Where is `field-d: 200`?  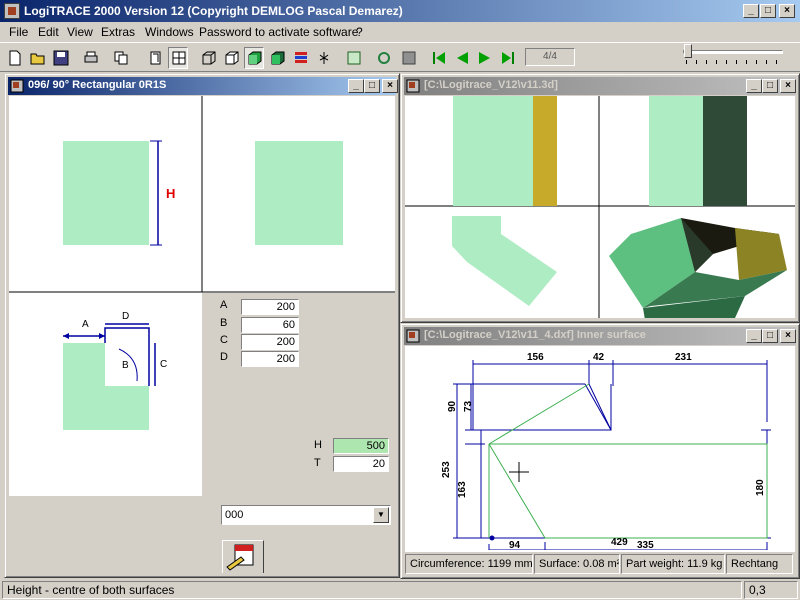
field-d: 200 is located at coordinates (270, 359).